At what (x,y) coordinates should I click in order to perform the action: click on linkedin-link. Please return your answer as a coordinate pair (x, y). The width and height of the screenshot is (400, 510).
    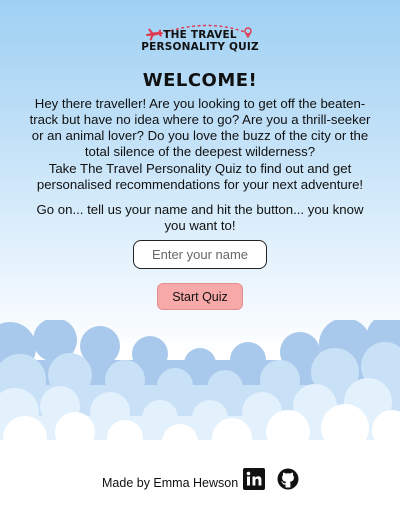
    Looking at the image, I should click on (254, 479).